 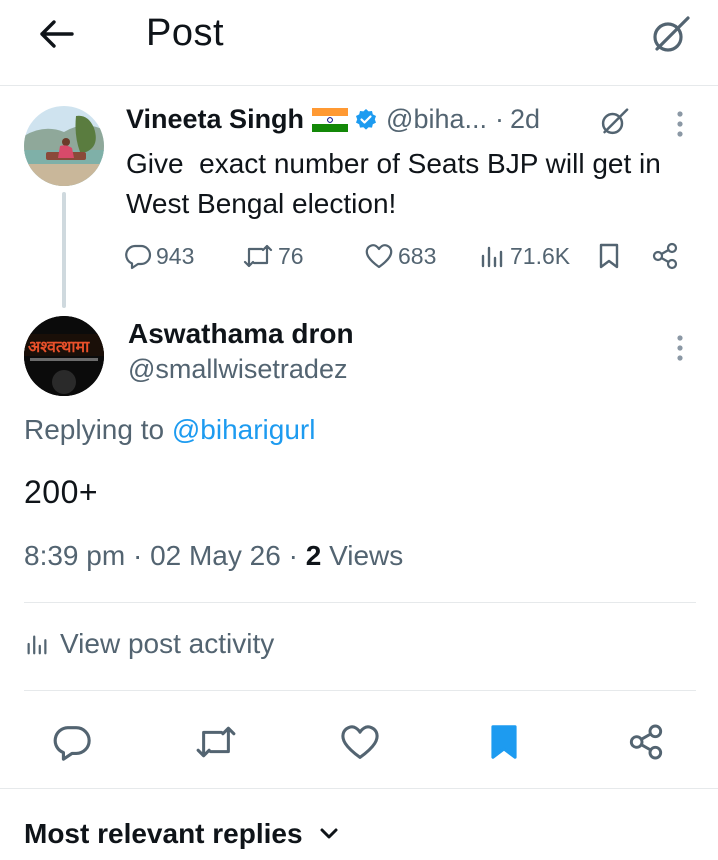 What do you see at coordinates (64, 250) in the screenshot?
I see `thread-line` at bounding box center [64, 250].